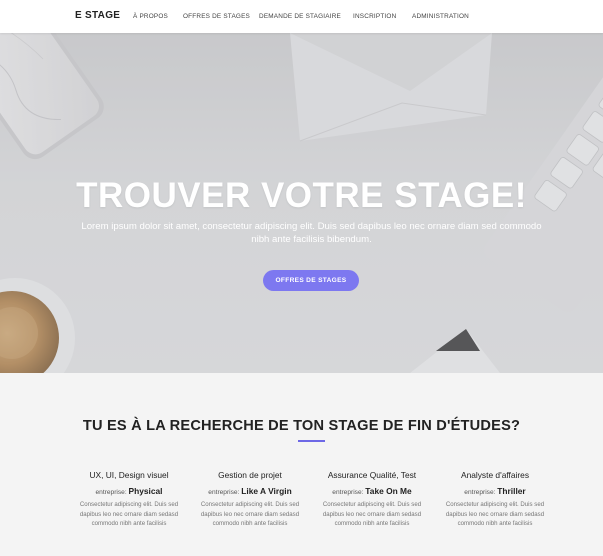  I want to click on stage-card-company: entreprise: Take On Me, so click(372, 491).